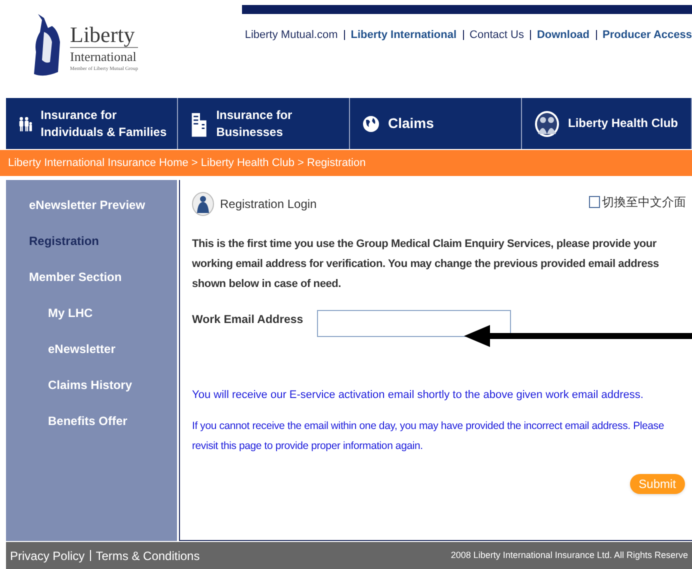 Image resolution: width=692 pixels, height=569 pixels. Describe the element at coordinates (148, 555) in the screenshot. I see `footer-link: Terms & Conditions` at that location.